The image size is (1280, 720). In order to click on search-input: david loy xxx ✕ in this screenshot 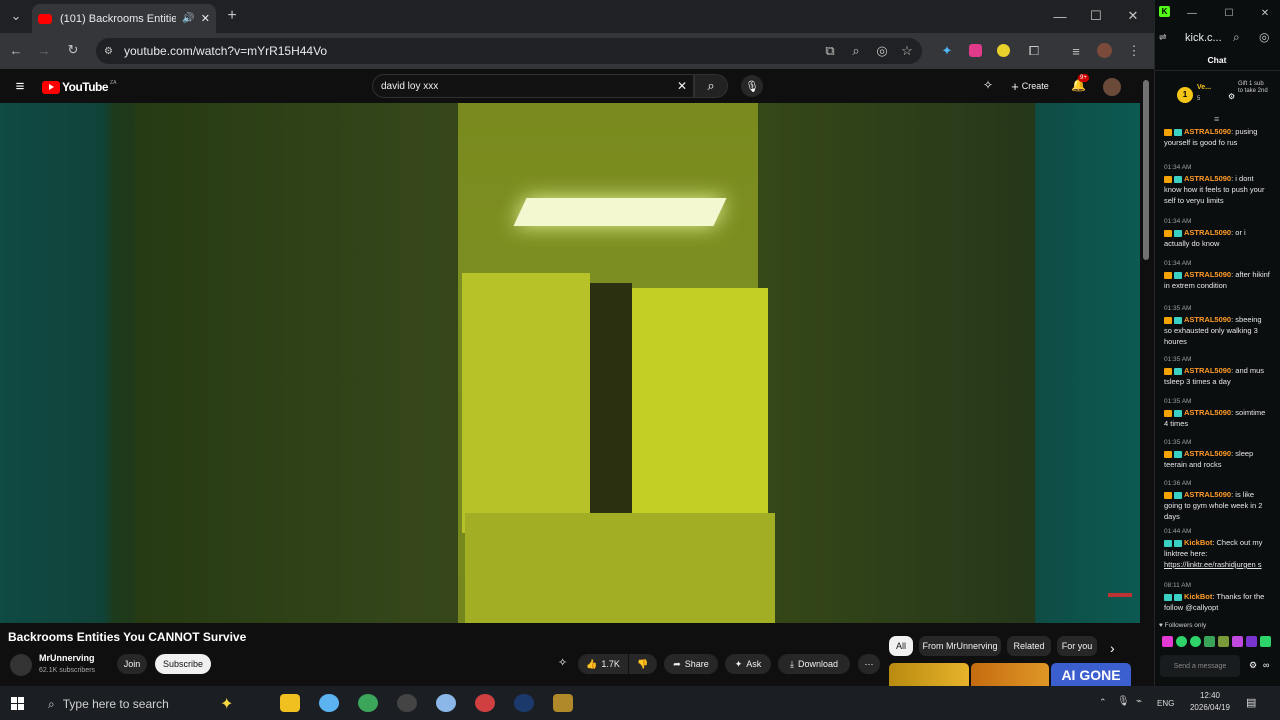, I will do `click(533, 86)`.